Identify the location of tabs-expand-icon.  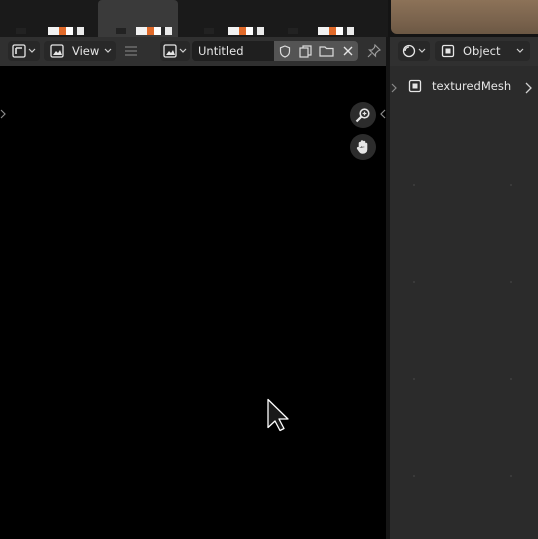
(394, 88).